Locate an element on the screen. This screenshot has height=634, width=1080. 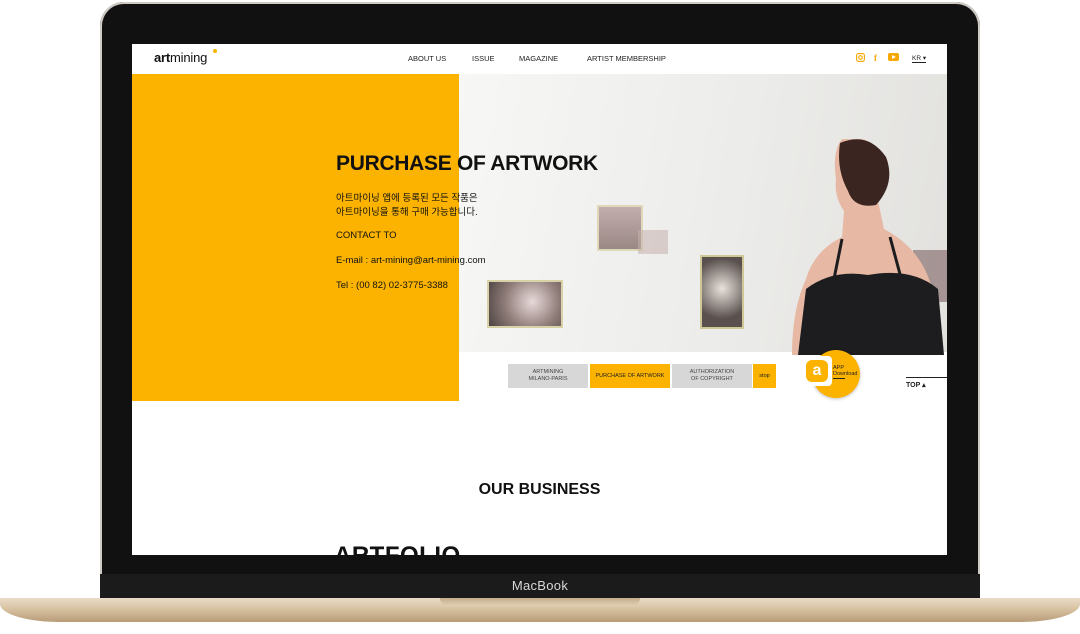
tab-purchase-of-artwork: PURCHASE OF ARTWORK is located at coordinates (630, 376).